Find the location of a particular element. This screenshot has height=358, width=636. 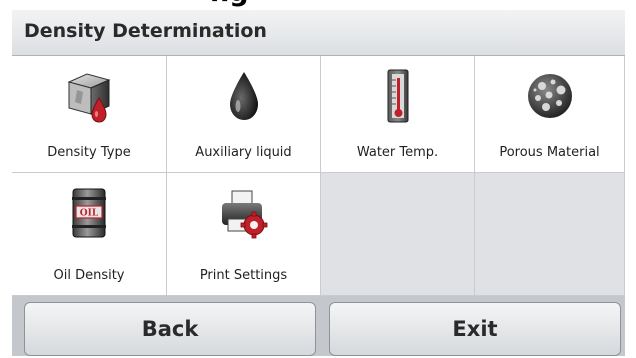

menu-item-oil-density: OIL Oil Density is located at coordinates (89, 234).